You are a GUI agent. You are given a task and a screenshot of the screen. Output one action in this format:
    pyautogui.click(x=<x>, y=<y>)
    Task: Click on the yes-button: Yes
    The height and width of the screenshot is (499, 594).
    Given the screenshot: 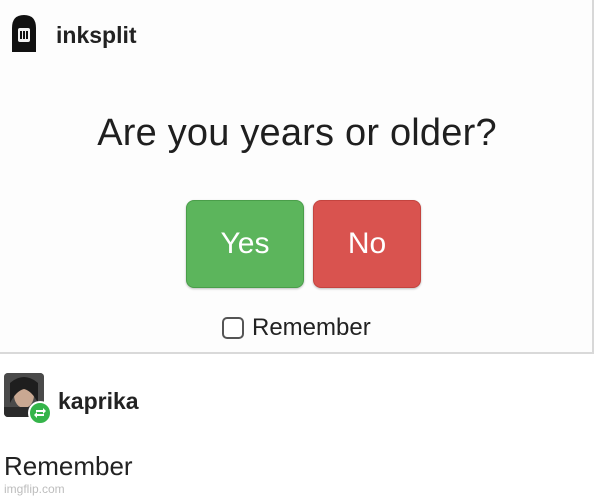 What is the action you would take?
    pyautogui.click(x=245, y=244)
    